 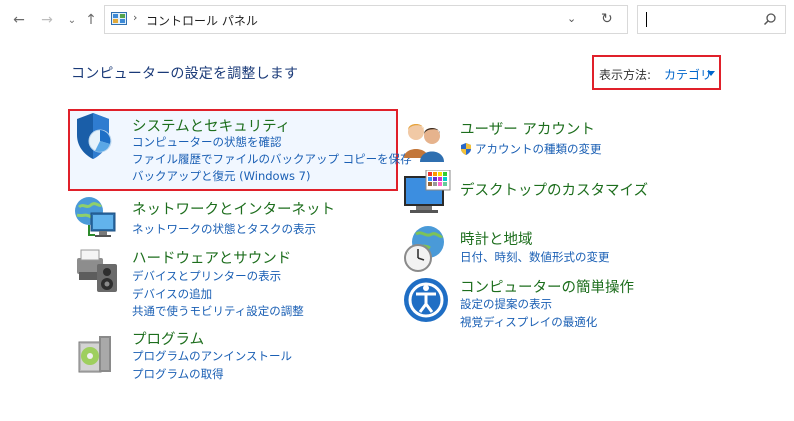 I want to click on link-mobility-settings: 共通で使うモビリティ設定の調整, so click(x=218, y=311).